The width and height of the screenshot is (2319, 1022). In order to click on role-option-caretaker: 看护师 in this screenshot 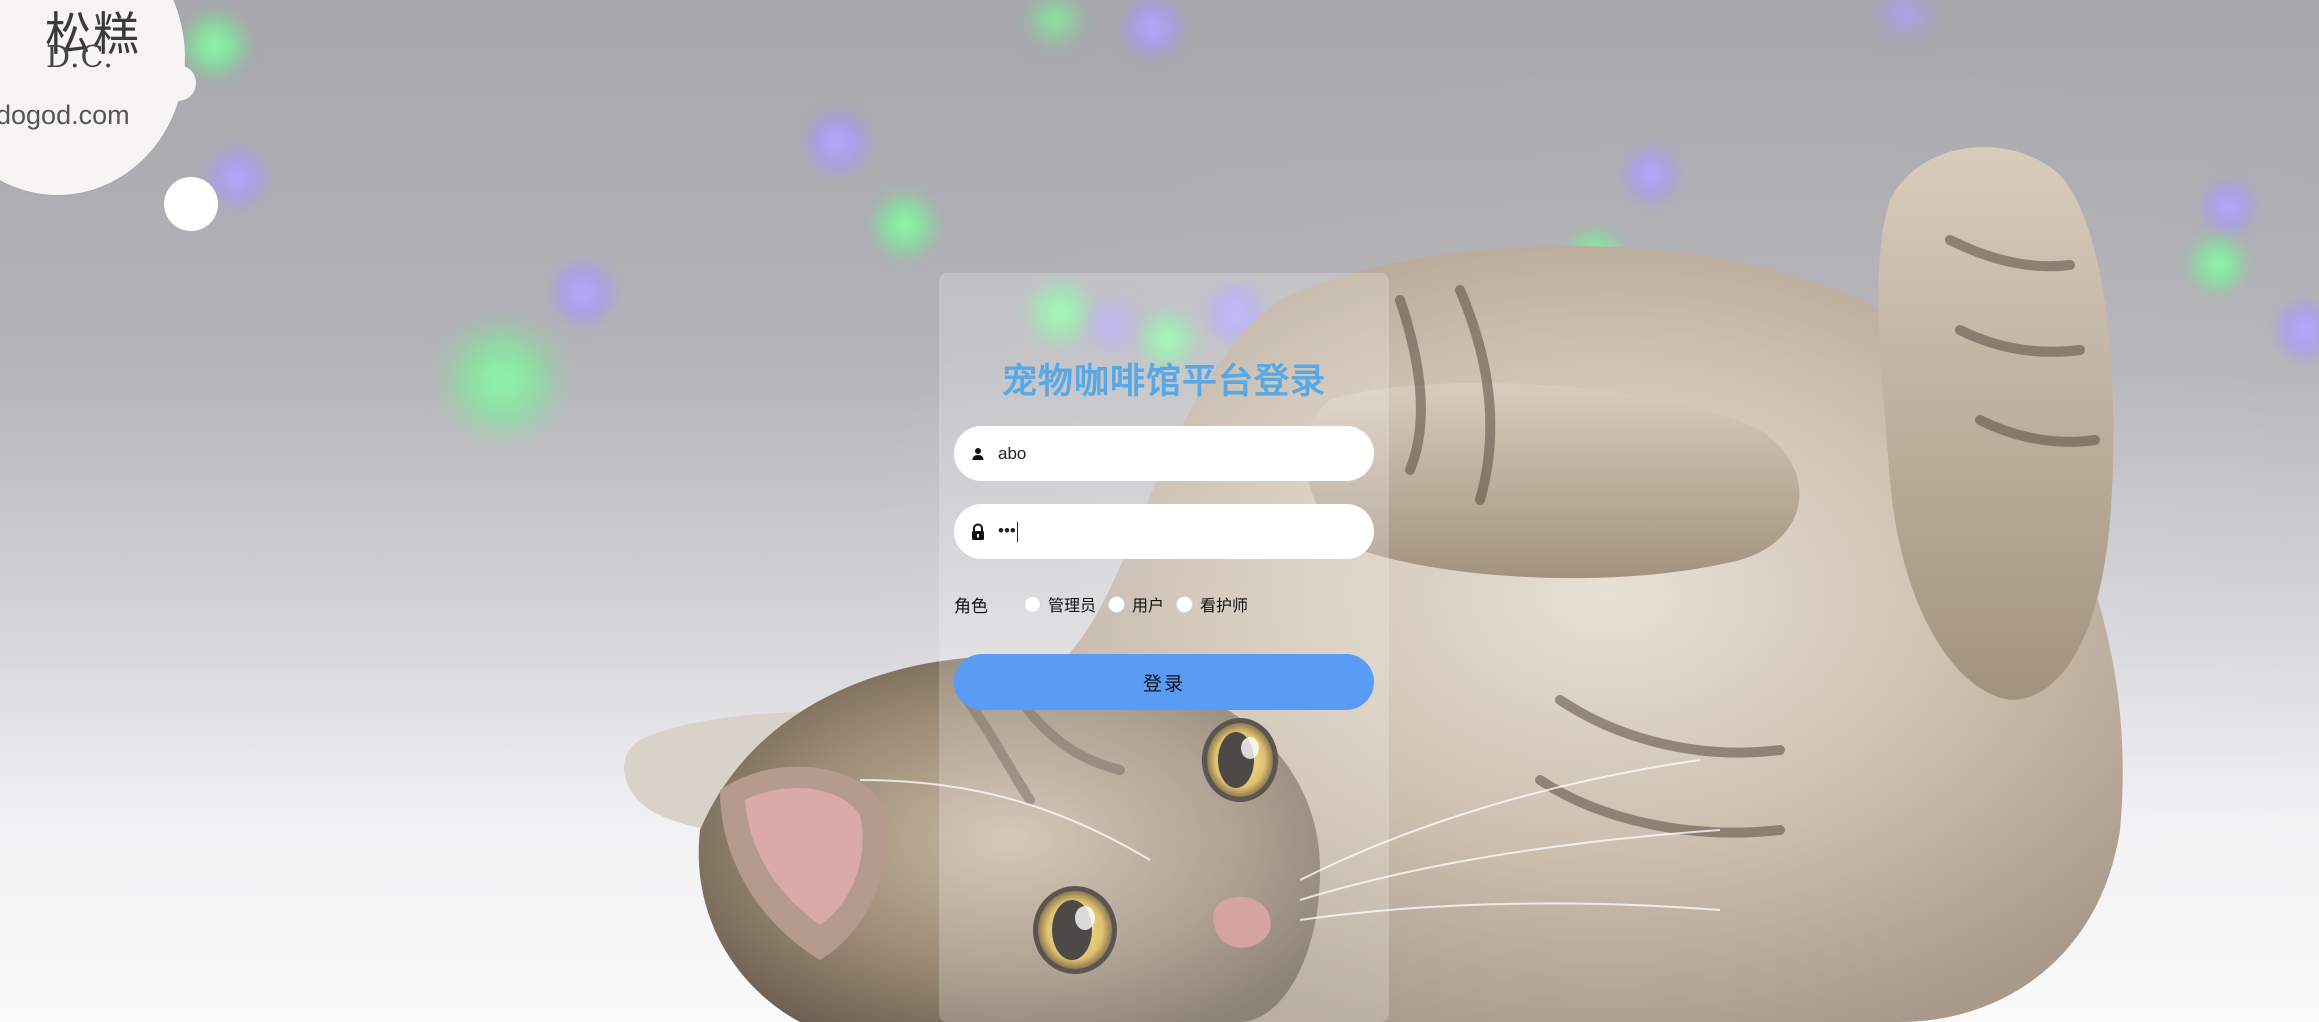, I will do `click(1212, 604)`.